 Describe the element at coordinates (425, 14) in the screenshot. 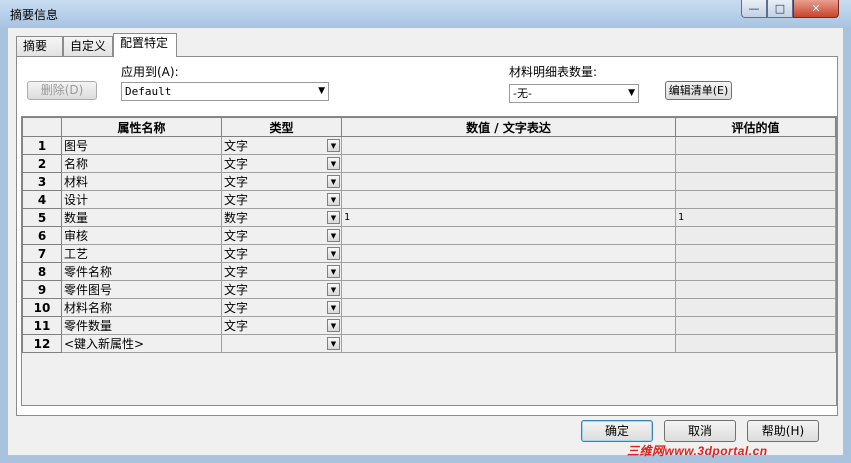

I see `title-bar: 摘要信息 — □ ✕` at that location.